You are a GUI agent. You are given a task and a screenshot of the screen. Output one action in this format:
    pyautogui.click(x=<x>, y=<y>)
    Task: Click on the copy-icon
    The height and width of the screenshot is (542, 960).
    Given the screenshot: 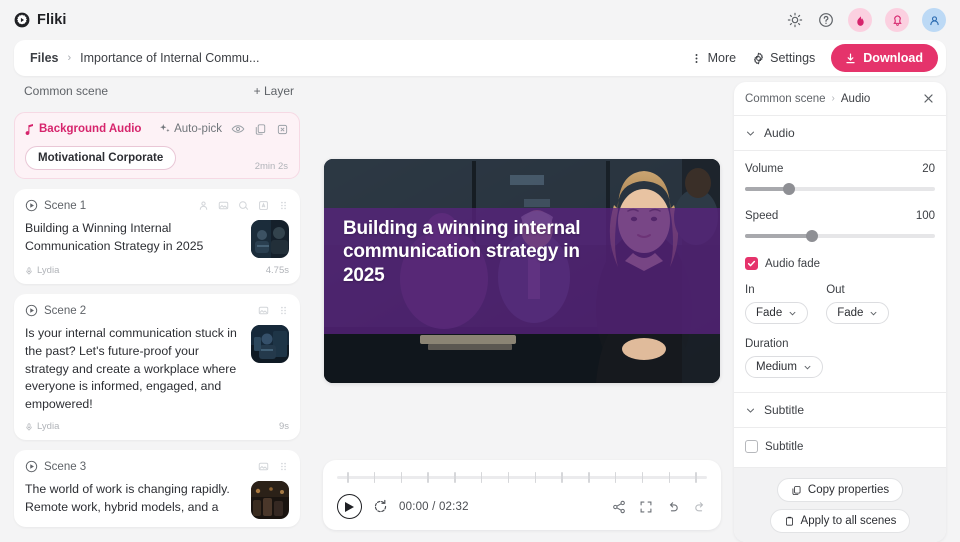 What is the action you would take?
    pyautogui.click(x=260, y=129)
    